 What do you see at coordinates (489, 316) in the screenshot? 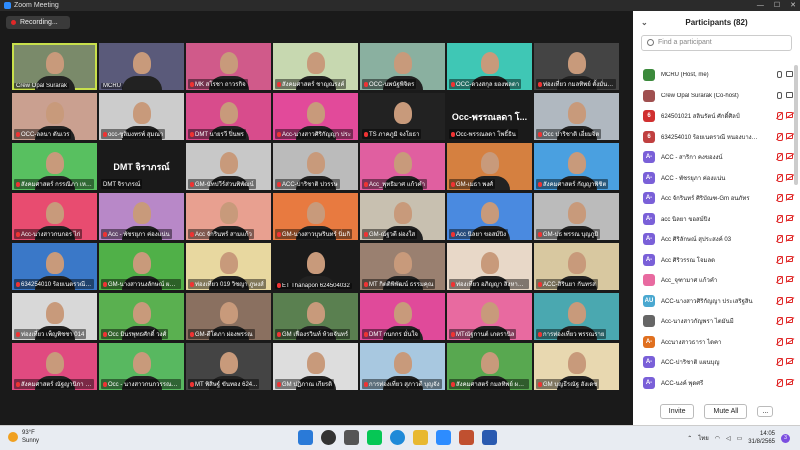
I see `video-tile: MTณัฐกานต์ เภตรานิล` at bounding box center [489, 316].